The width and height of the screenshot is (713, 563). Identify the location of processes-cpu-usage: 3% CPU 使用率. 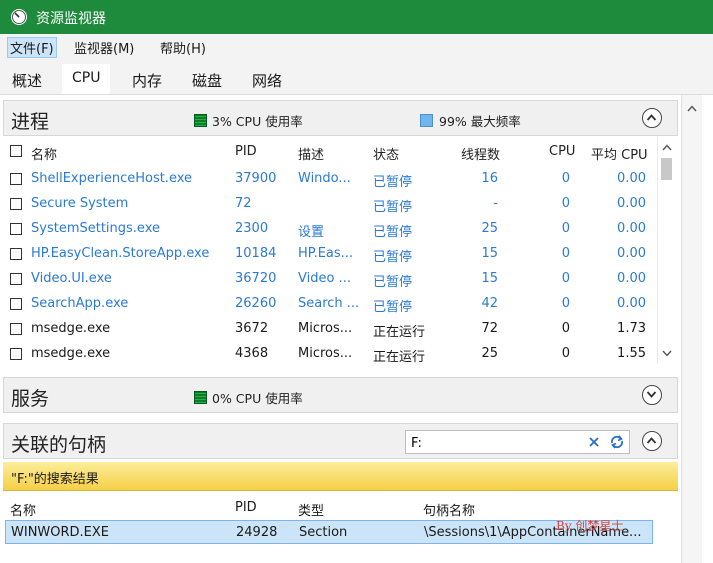
(248, 120).